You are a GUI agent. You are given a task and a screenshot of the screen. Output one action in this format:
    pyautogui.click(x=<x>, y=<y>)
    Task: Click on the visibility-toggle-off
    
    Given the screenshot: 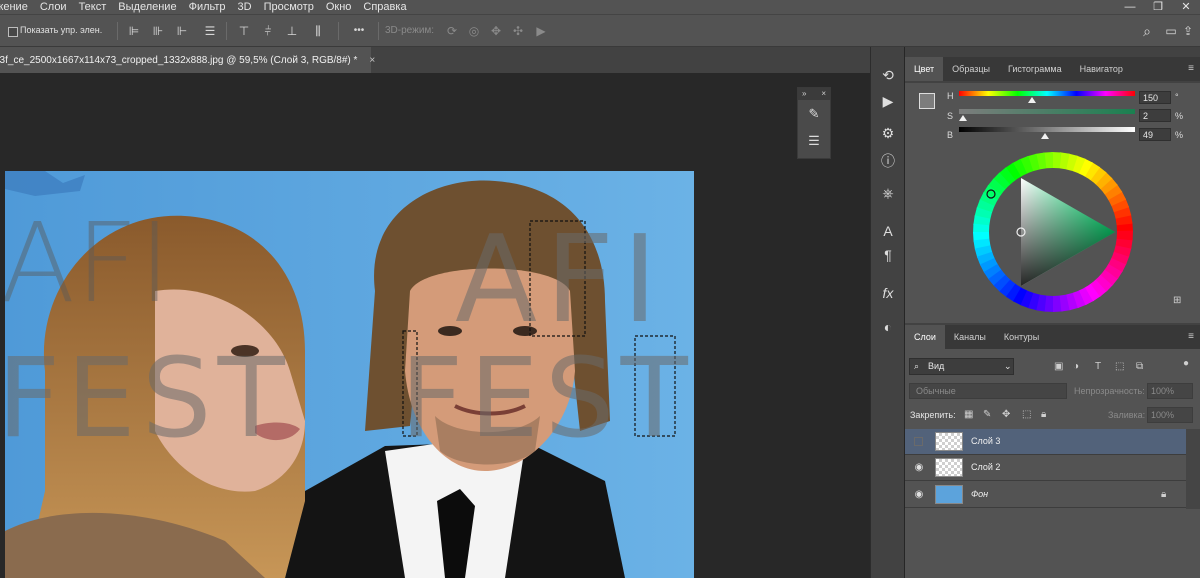 What is the action you would take?
    pyautogui.click(x=918, y=441)
    